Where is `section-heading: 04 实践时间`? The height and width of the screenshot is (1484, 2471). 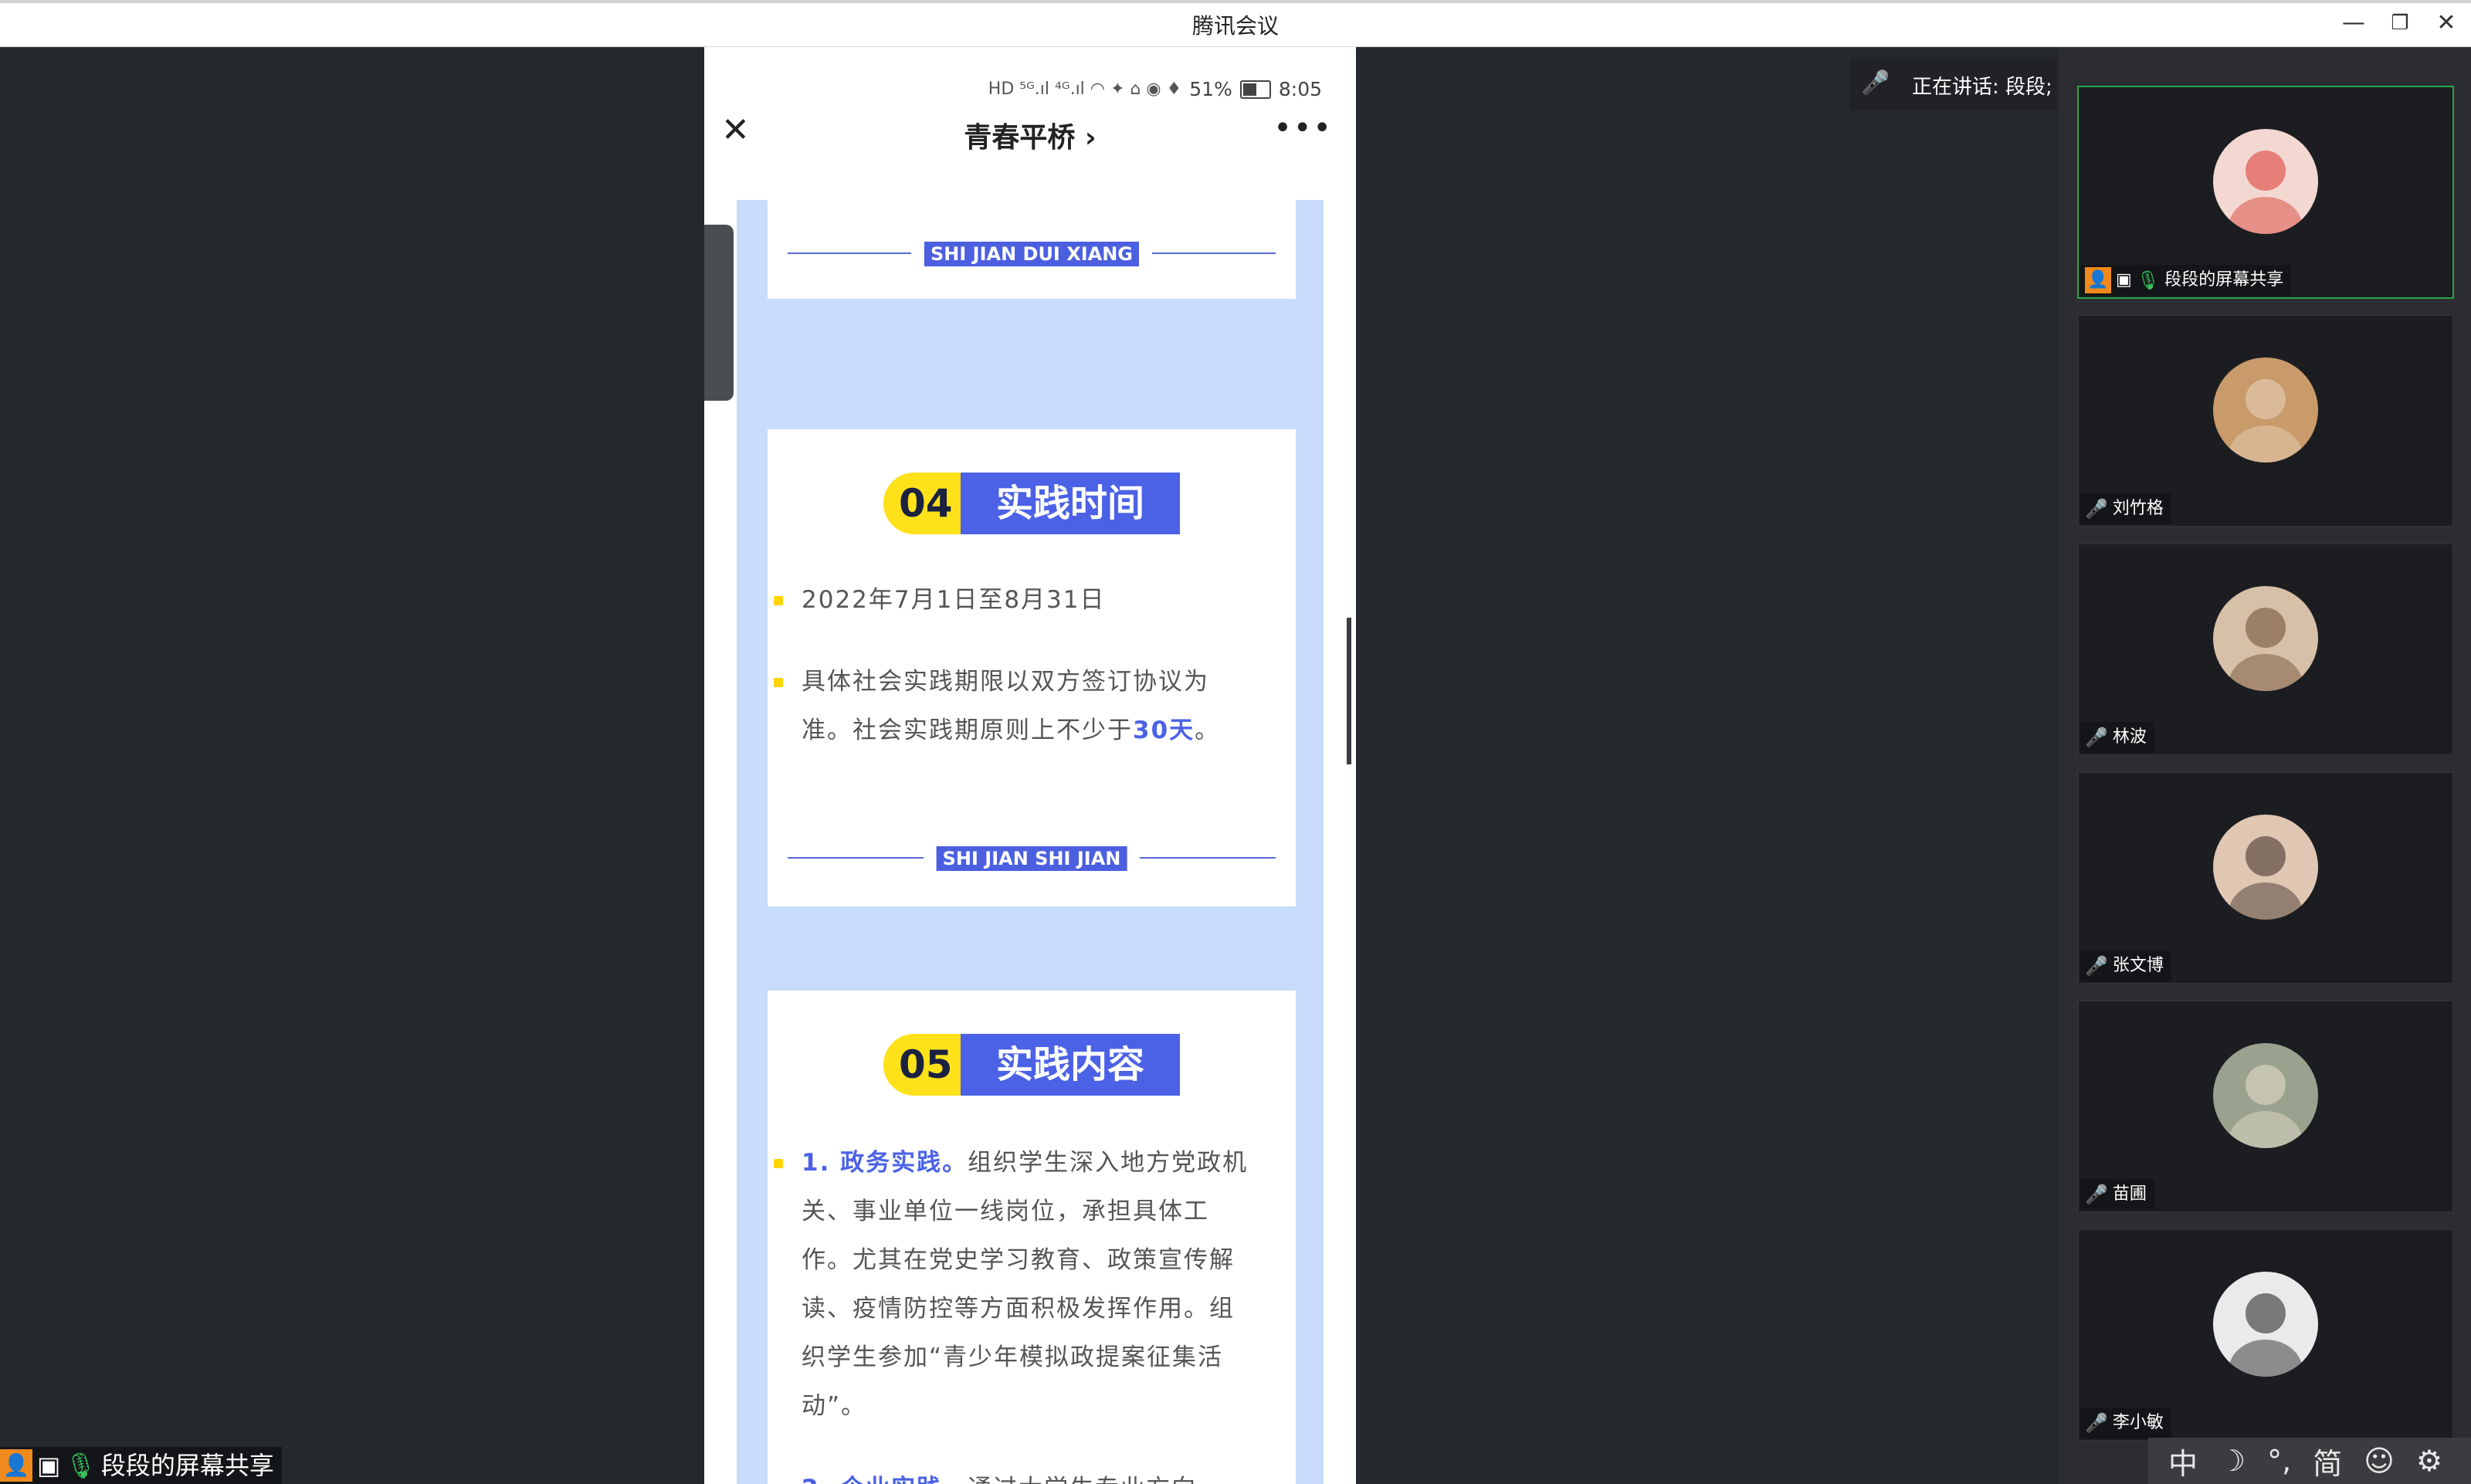
section-heading: 04 实践时间 is located at coordinates (1031, 503).